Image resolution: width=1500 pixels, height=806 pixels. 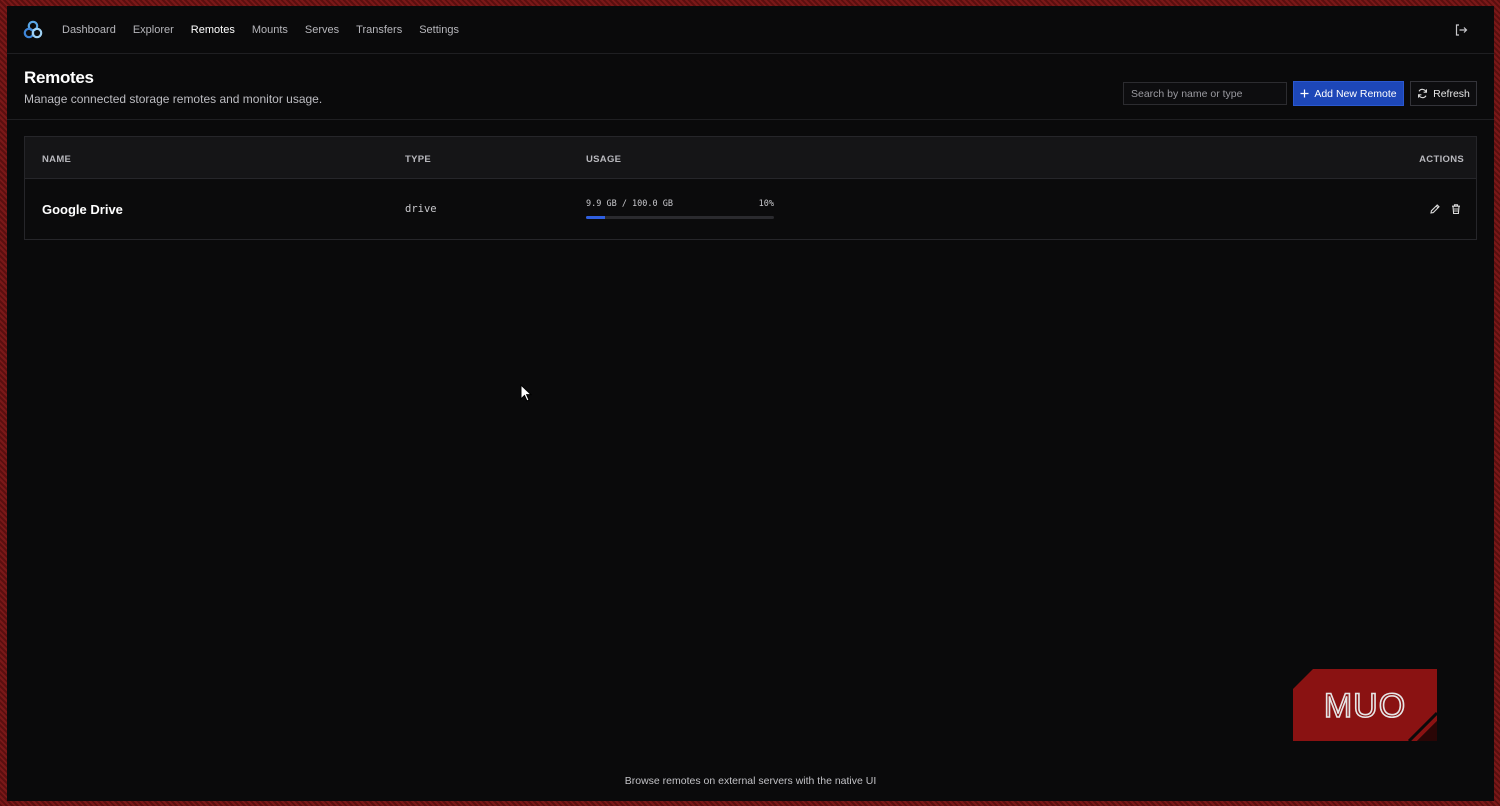 What do you see at coordinates (680, 209) in the screenshot?
I see `usage-meter: 9.9 GB / 100.0 GB 10%` at bounding box center [680, 209].